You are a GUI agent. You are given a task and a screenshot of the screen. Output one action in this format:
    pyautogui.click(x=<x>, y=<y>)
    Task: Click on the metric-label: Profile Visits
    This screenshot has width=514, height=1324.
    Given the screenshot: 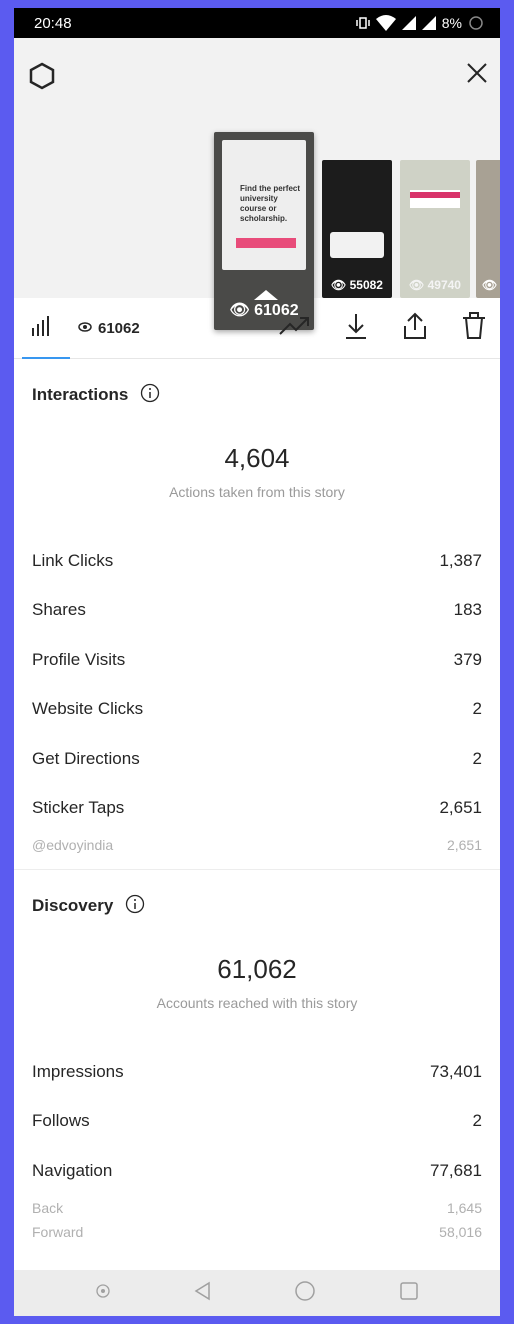 What is the action you would take?
    pyautogui.click(x=79, y=659)
    